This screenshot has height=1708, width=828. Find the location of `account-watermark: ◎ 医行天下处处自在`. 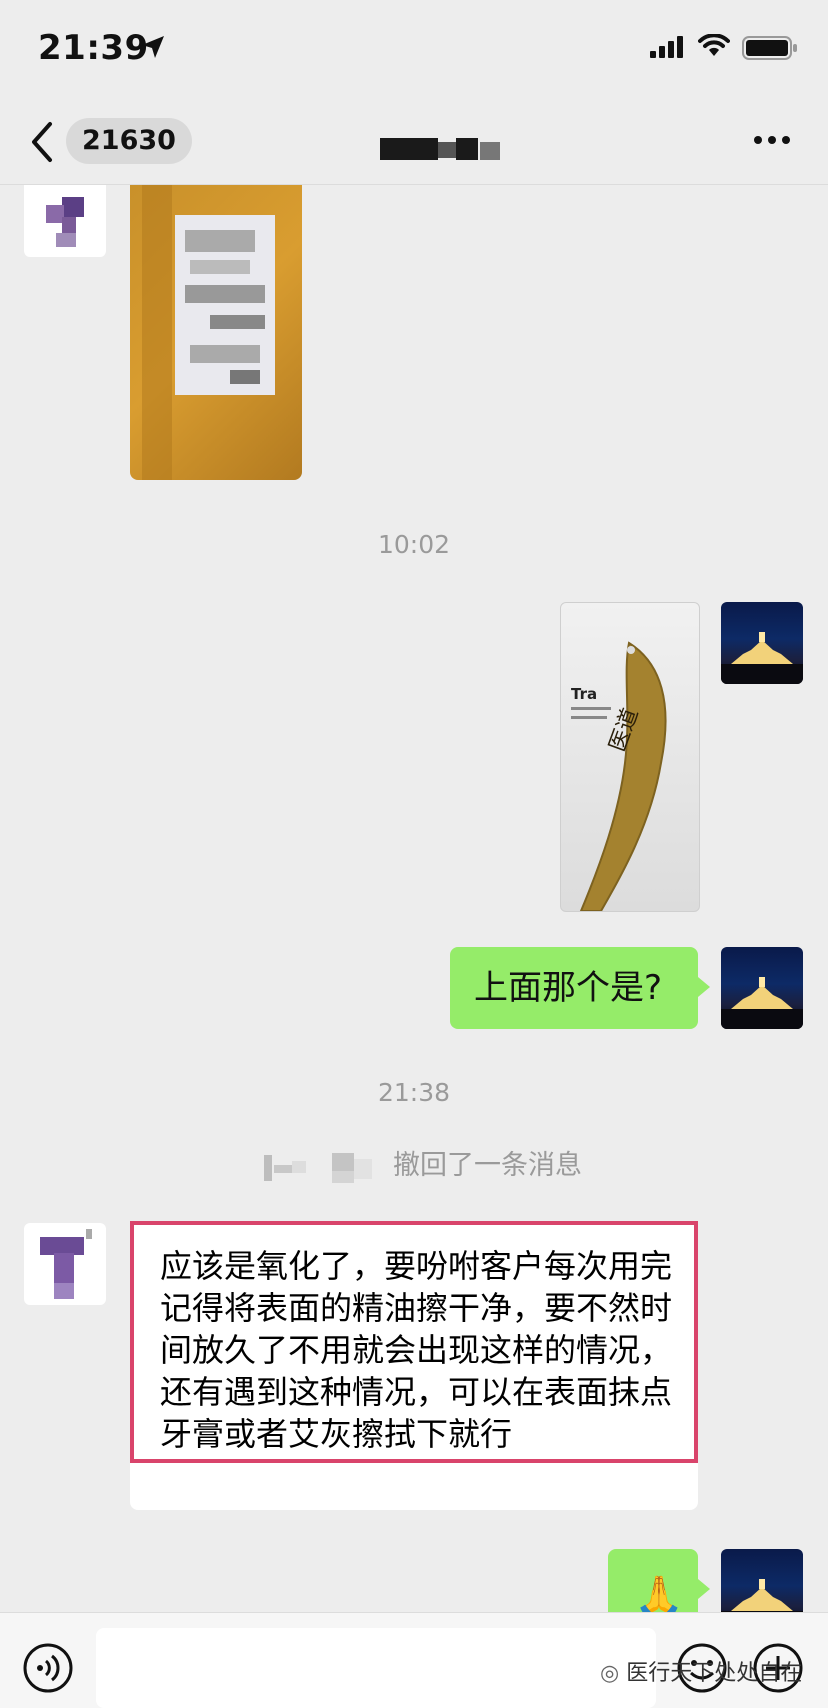

account-watermark: ◎ 医行天下处处自在 is located at coordinates (701, 1671).